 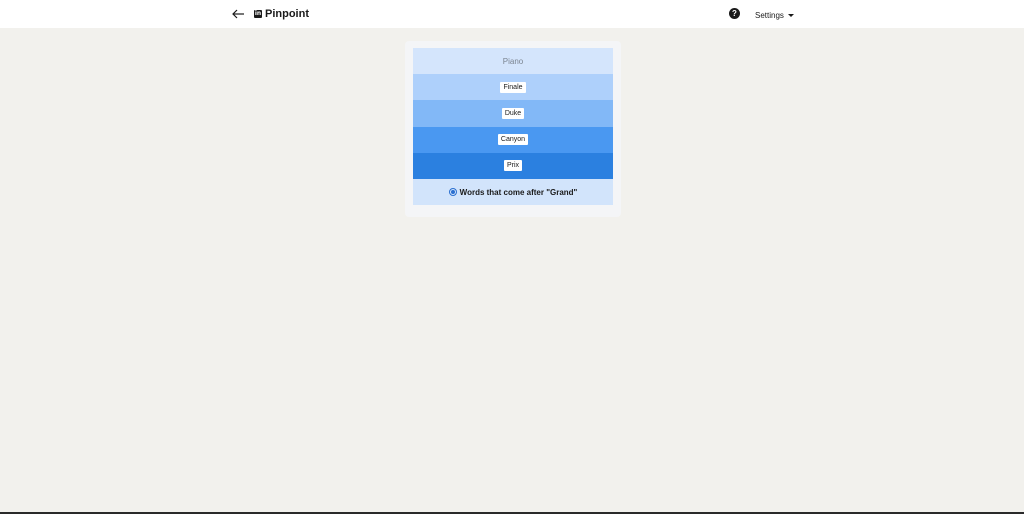 I want to click on back-button, so click(x=238, y=14).